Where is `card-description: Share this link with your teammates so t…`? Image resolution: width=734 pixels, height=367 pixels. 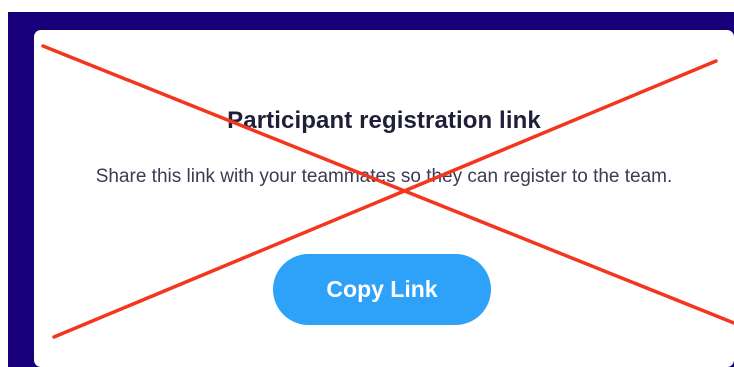 card-description: Share this link with your teammates so t… is located at coordinates (384, 176).